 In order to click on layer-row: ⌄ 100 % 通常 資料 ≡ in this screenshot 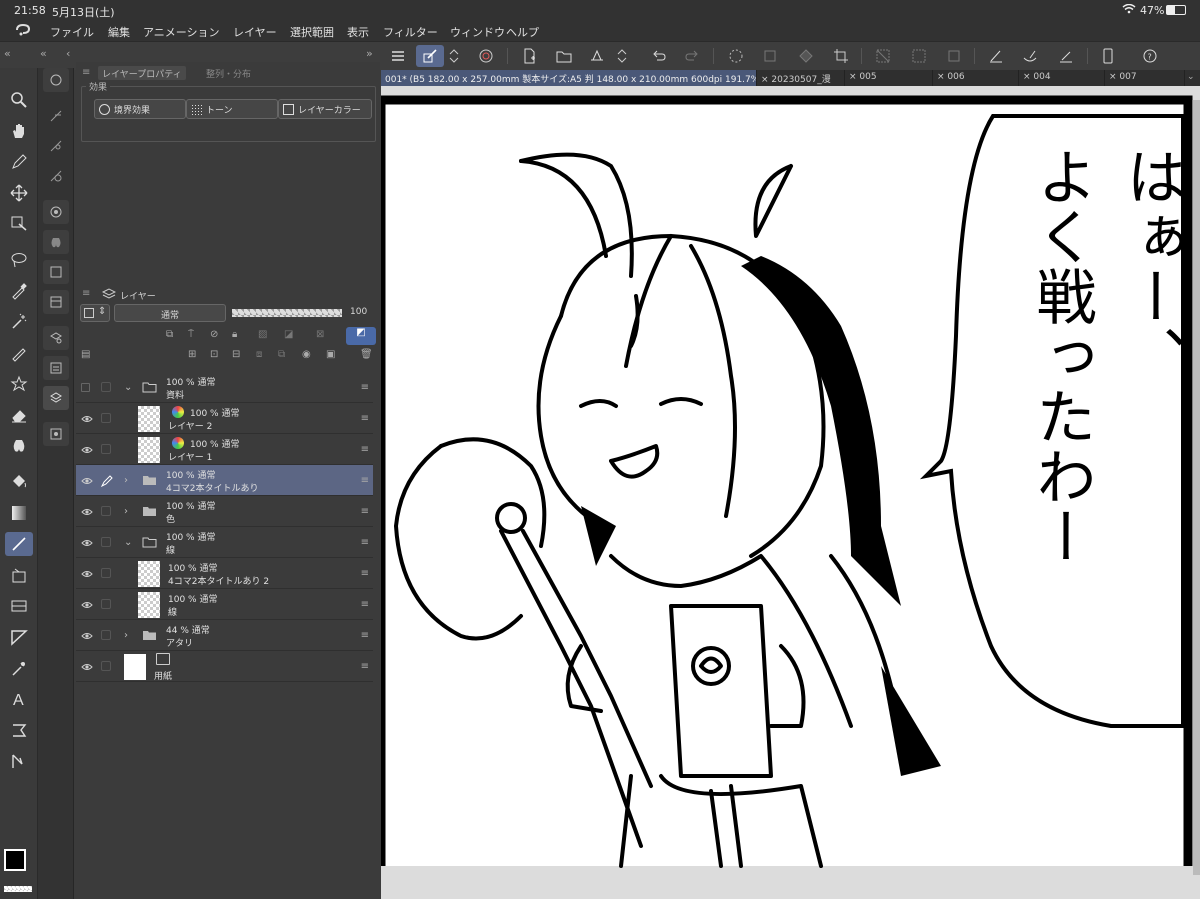, I will do `click(224, 387)`.